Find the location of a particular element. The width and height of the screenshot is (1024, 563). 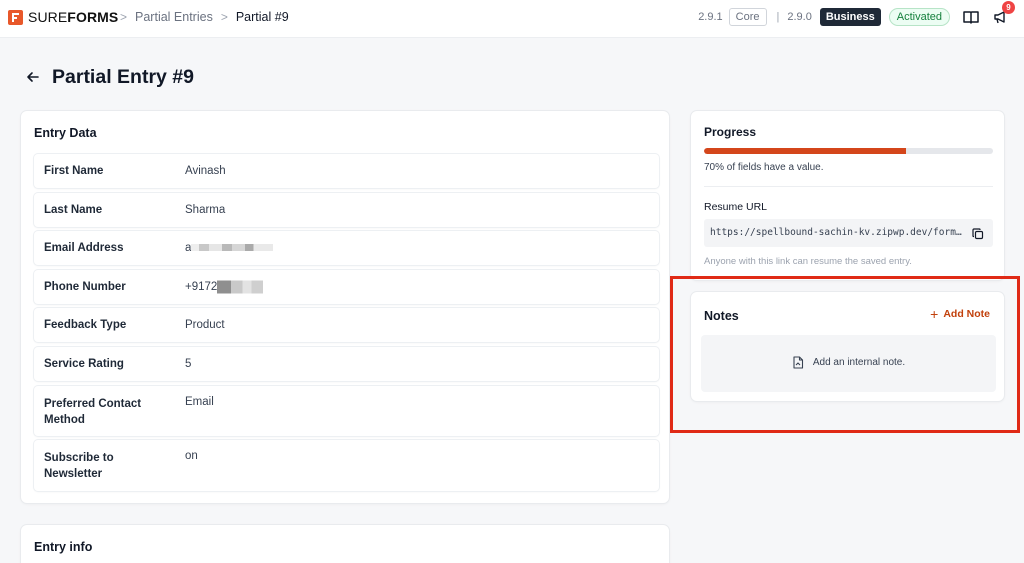

entry-row-phone: Phone Number +9172 is located at coordinates (346, 287).